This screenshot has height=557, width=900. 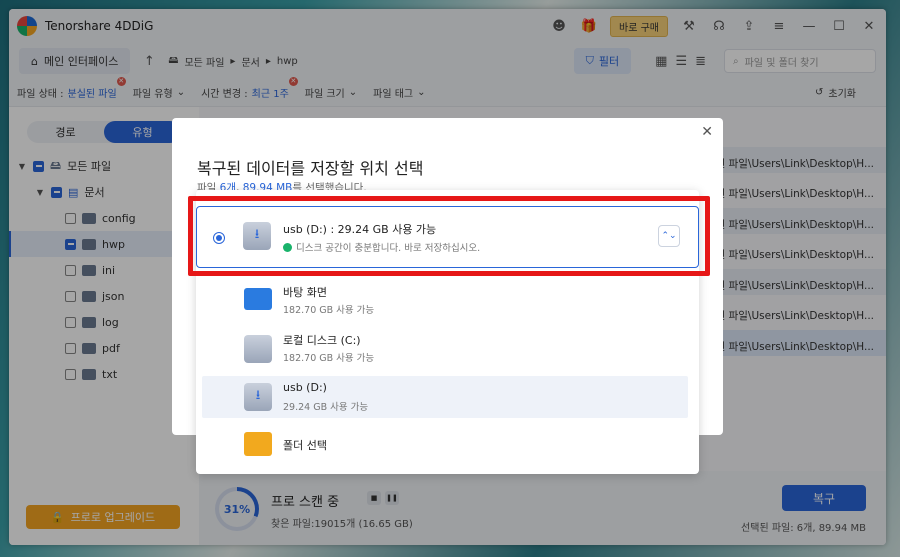 I want to click on drive-icon, so click(x=258, y=349).